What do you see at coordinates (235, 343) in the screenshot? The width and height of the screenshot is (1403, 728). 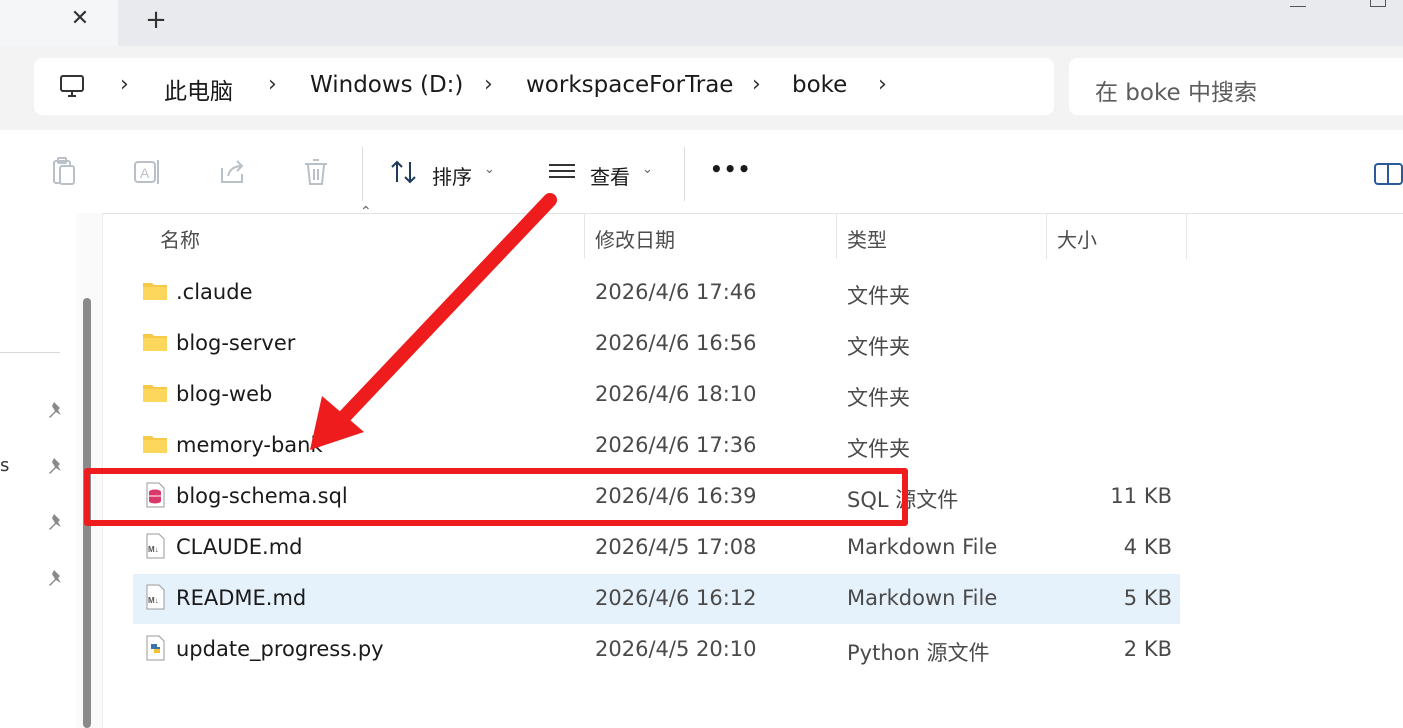 I see `file-name: blog-server` at bounding box center [235, 343].